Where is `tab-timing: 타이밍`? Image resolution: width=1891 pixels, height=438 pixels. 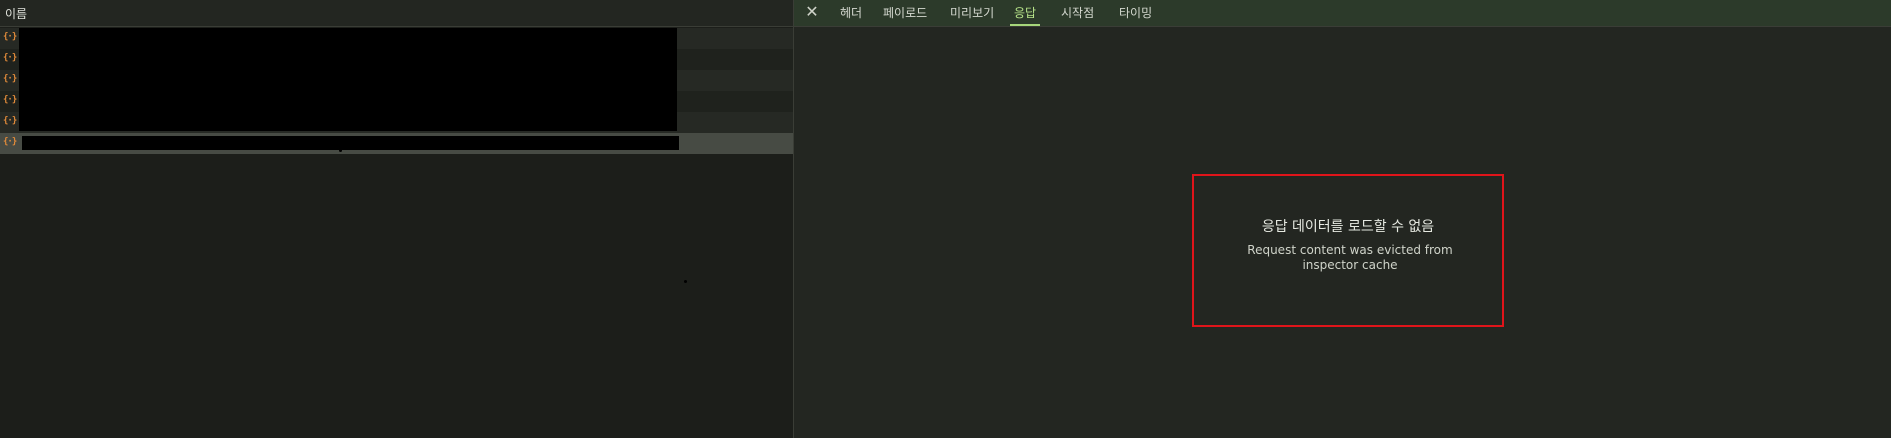
tab-timing: 타이밍 is located at coordinates (1135, 13).